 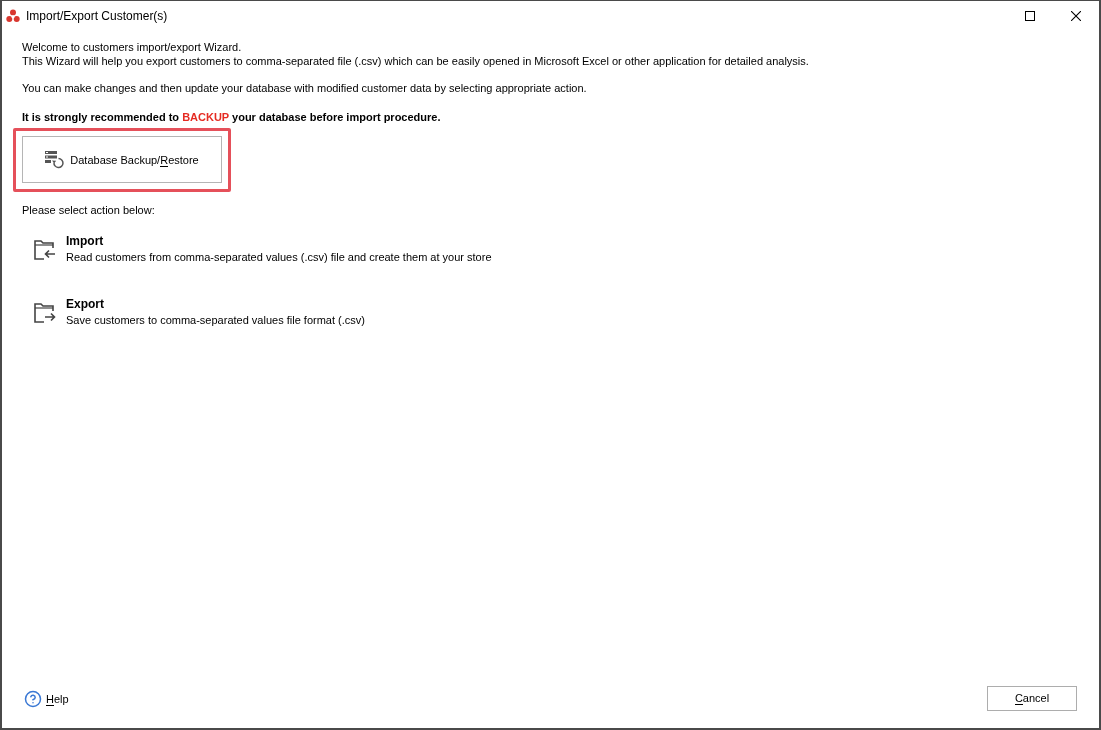 I want to click on note-text: You can make changes and then update your database with modified customer data by selecting appropriate action., so click(x=304, y=88).